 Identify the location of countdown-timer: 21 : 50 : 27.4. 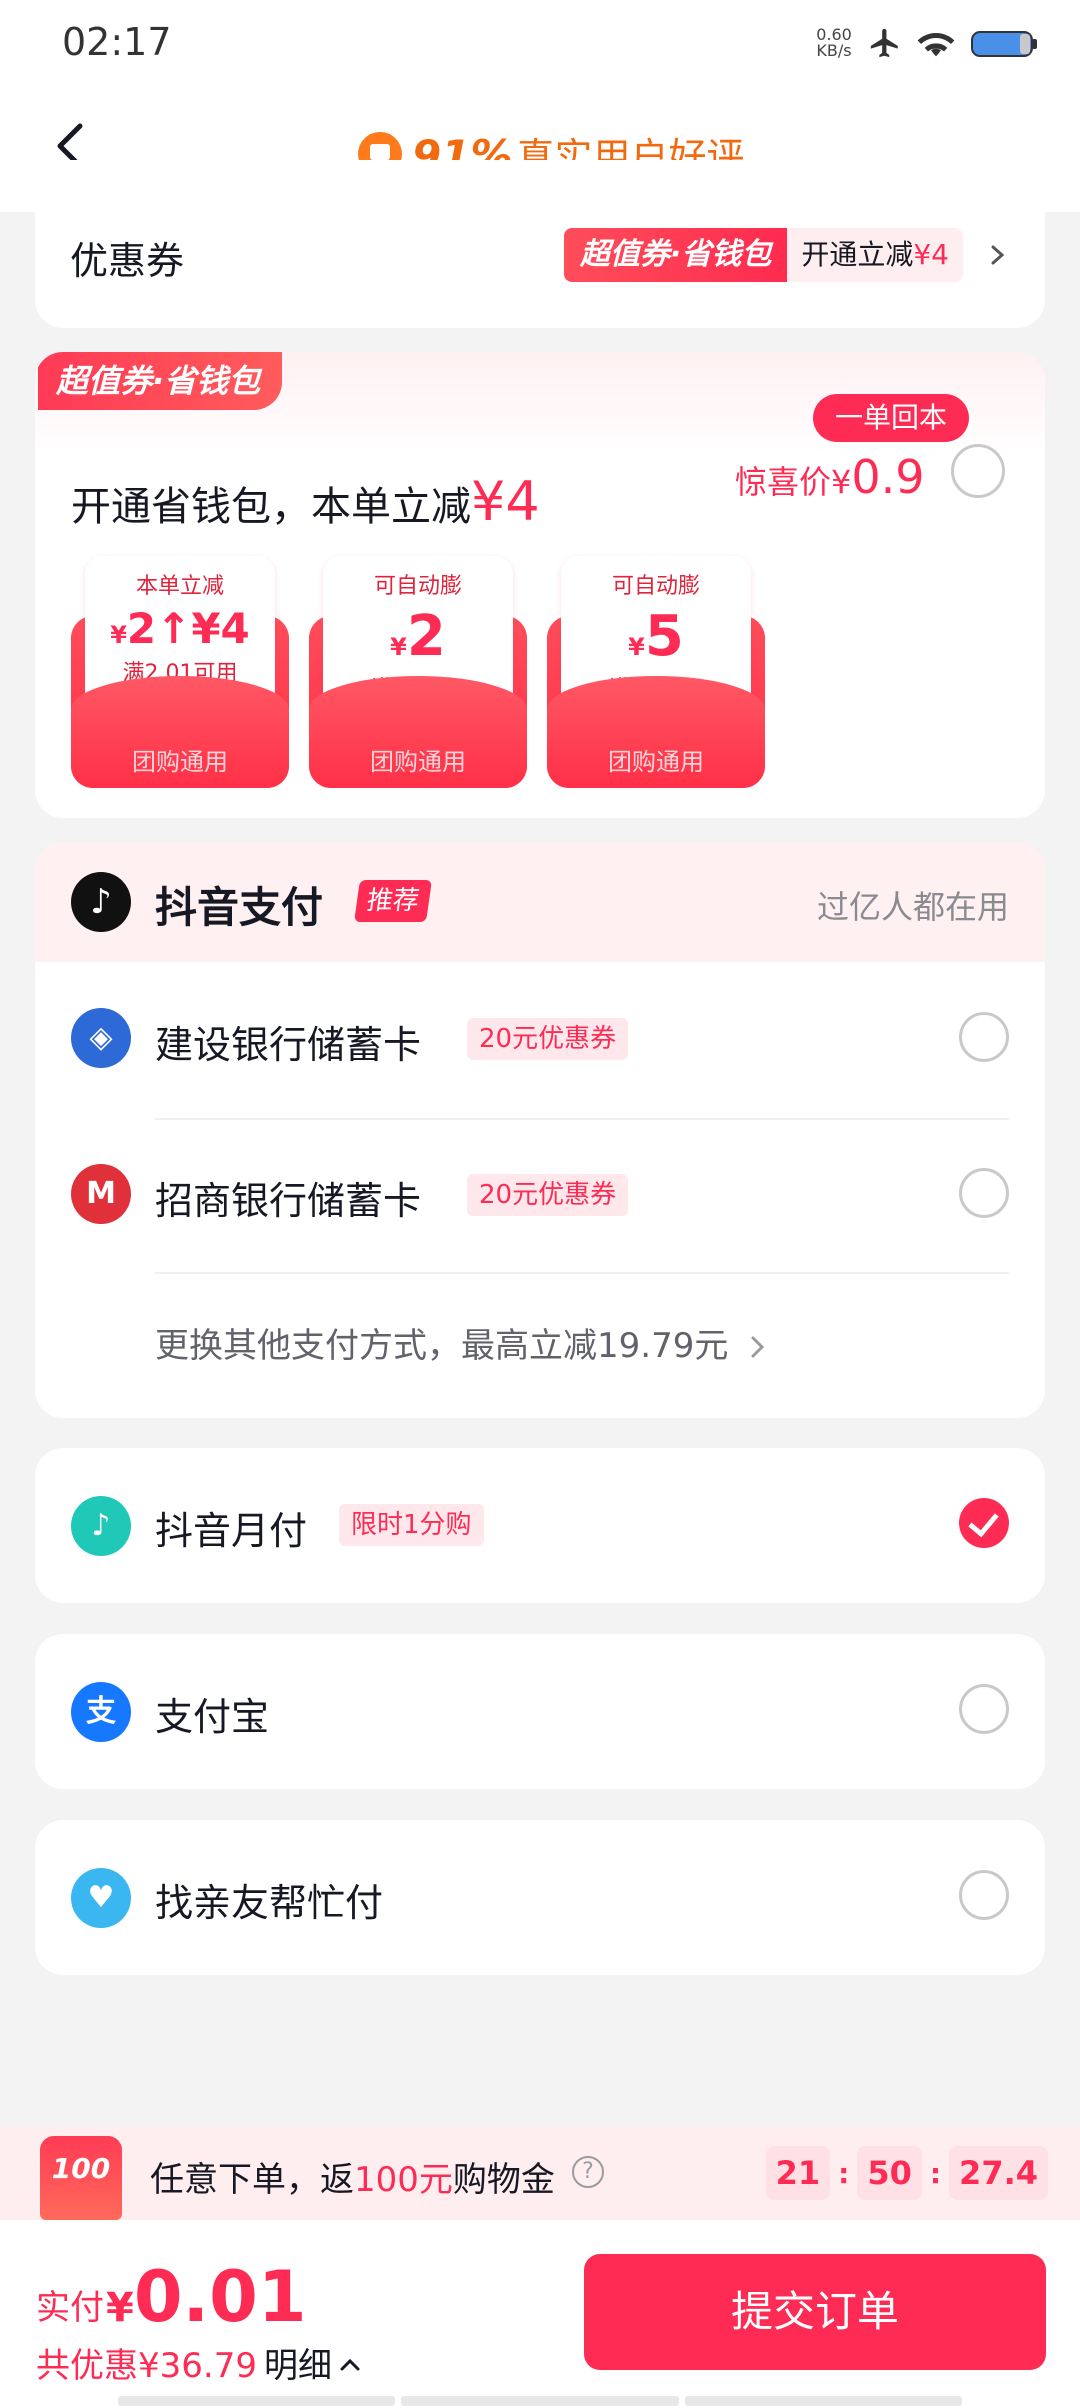
(906, 2173).